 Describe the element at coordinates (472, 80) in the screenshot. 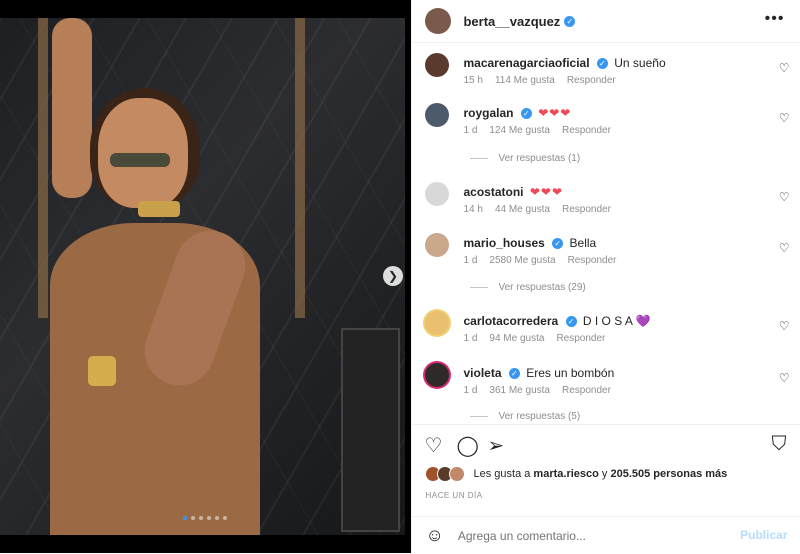

I see `comment-time: 15 h` at that location.